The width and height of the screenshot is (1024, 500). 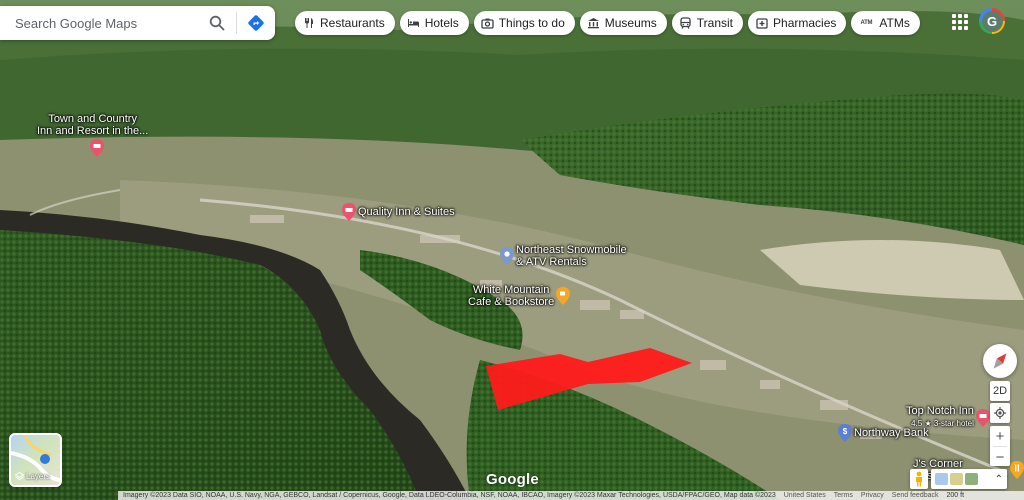 I want to click on place-label-line2: & ATV Rentals, so click(x=551, y=262).